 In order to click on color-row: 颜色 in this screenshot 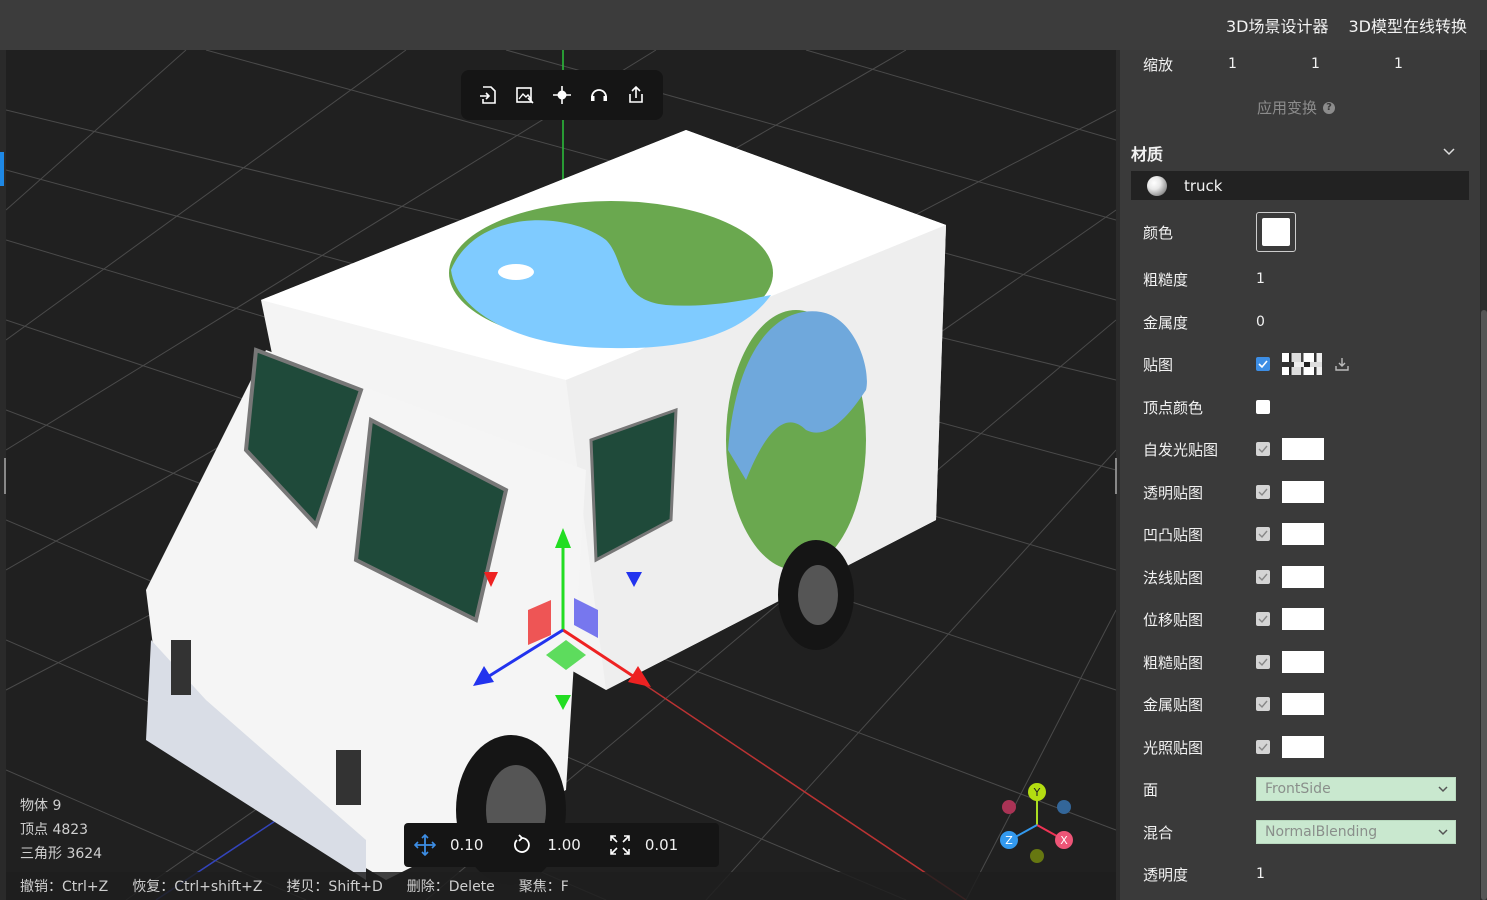, I will do `click(1300, 232)`.